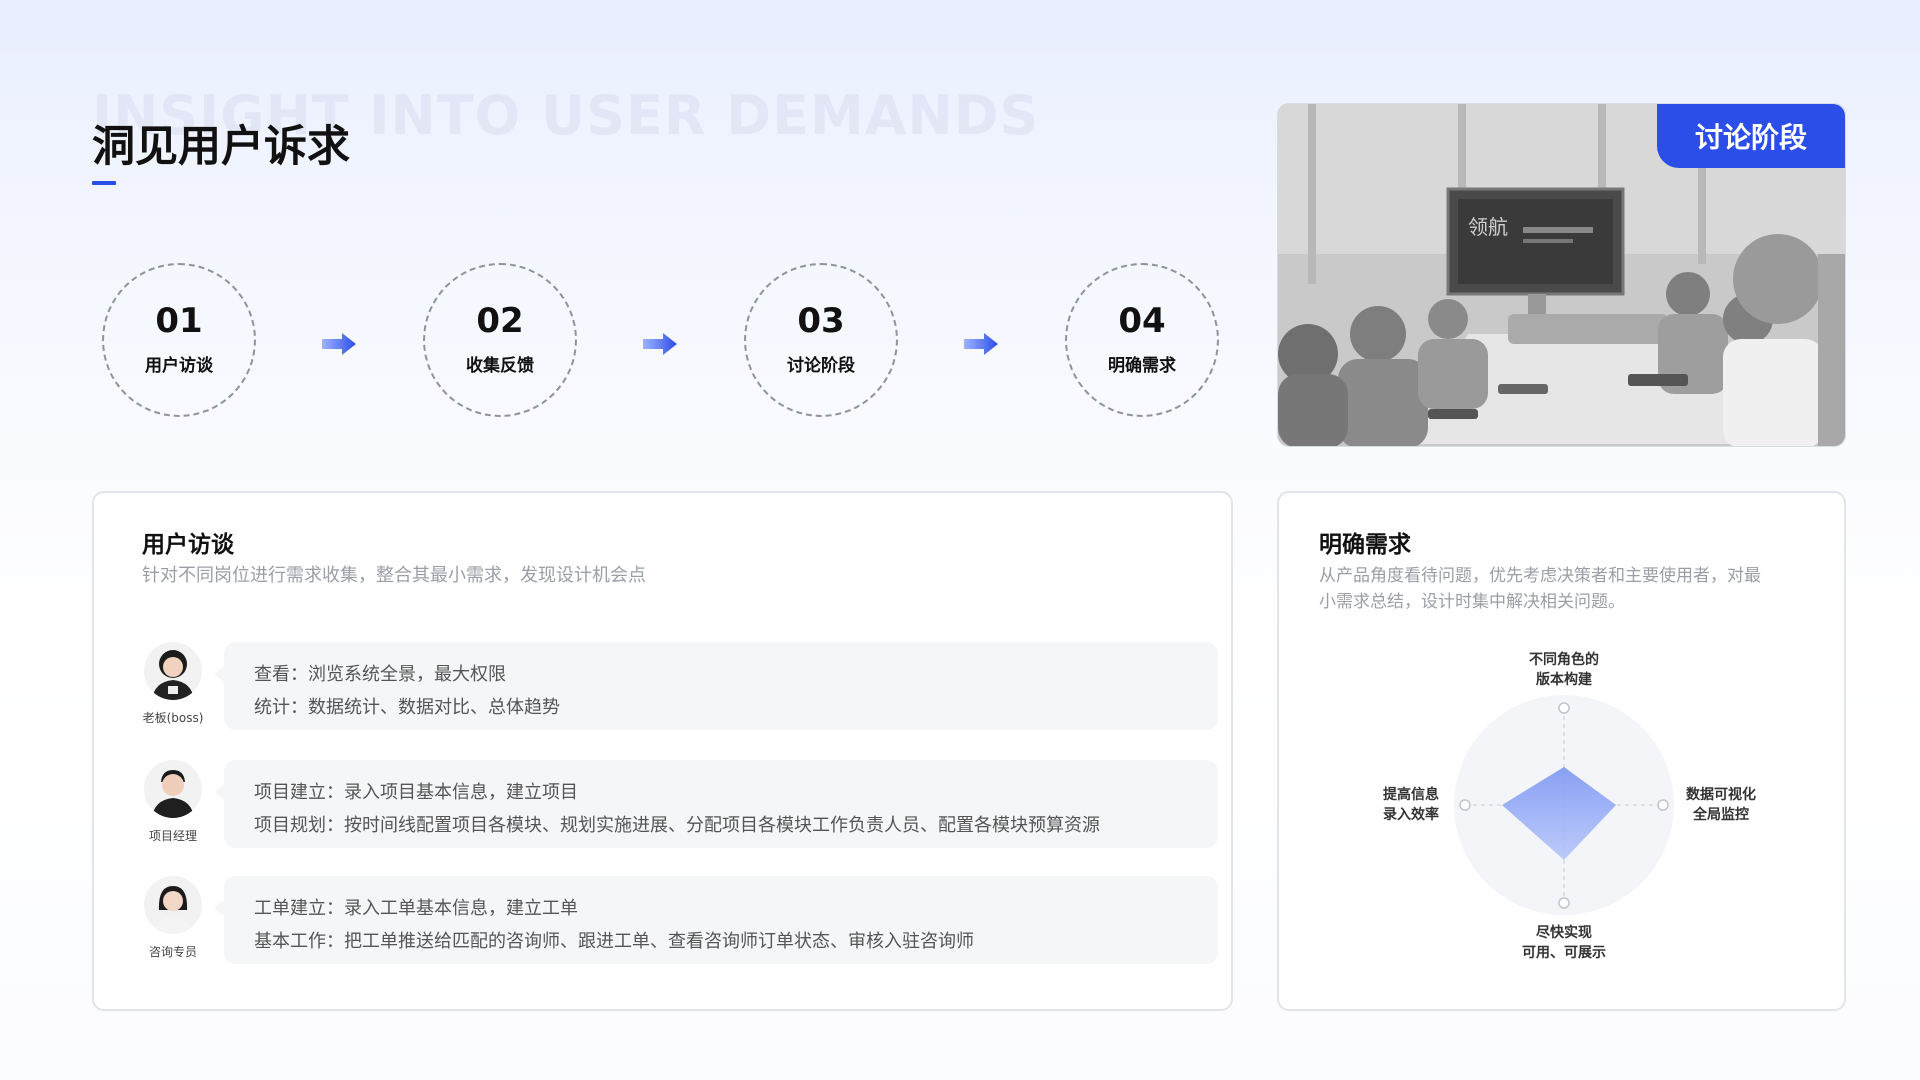 This screenshot has width=1920, height=1080. Describe the element at coordinates (104, 183) in the screenshot. I see `title-underline` at that location.